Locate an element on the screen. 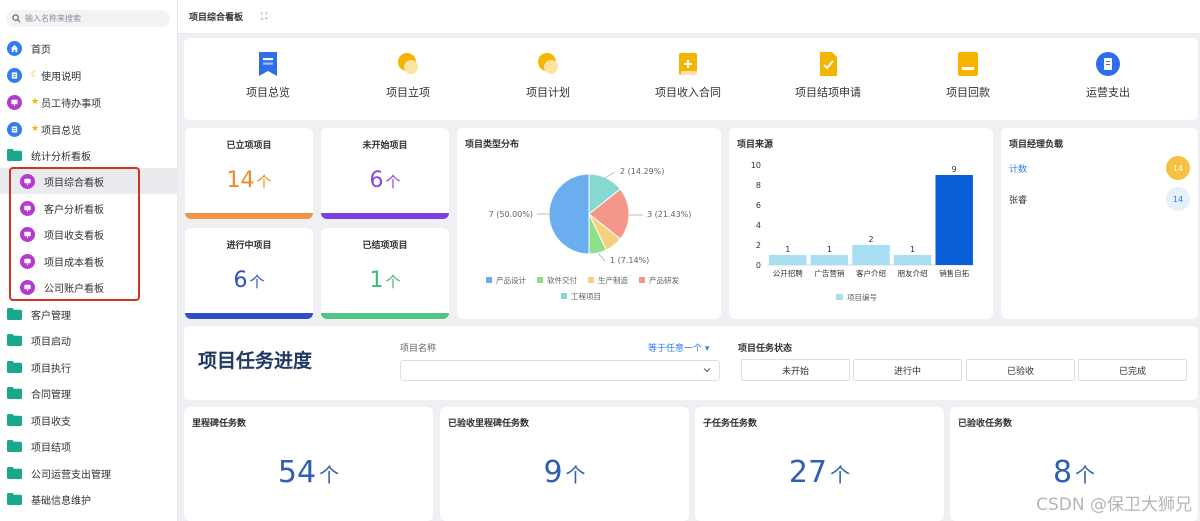 Image resolution: width=1200 pixels, height=521 pixels. nav-project-finance: 项目收支 is located at coordinates (89, 420).